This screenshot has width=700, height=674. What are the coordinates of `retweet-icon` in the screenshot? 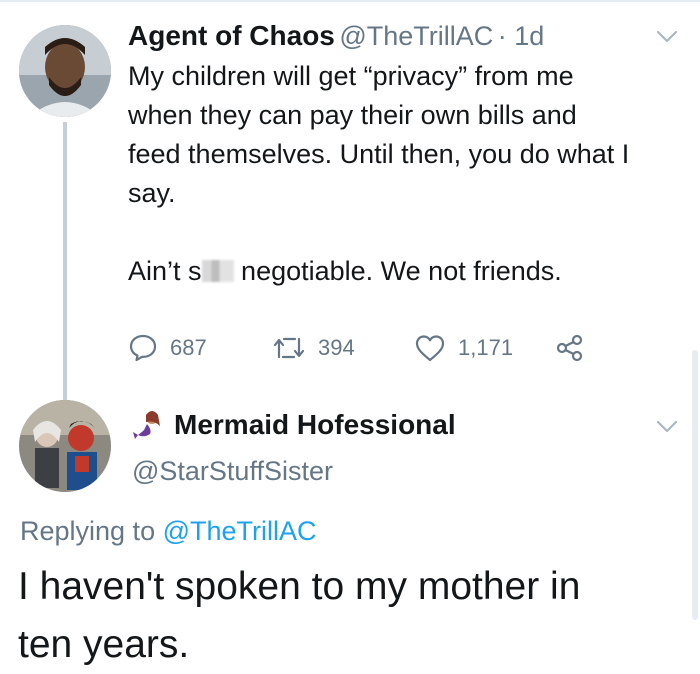 It's located at (289, 348).